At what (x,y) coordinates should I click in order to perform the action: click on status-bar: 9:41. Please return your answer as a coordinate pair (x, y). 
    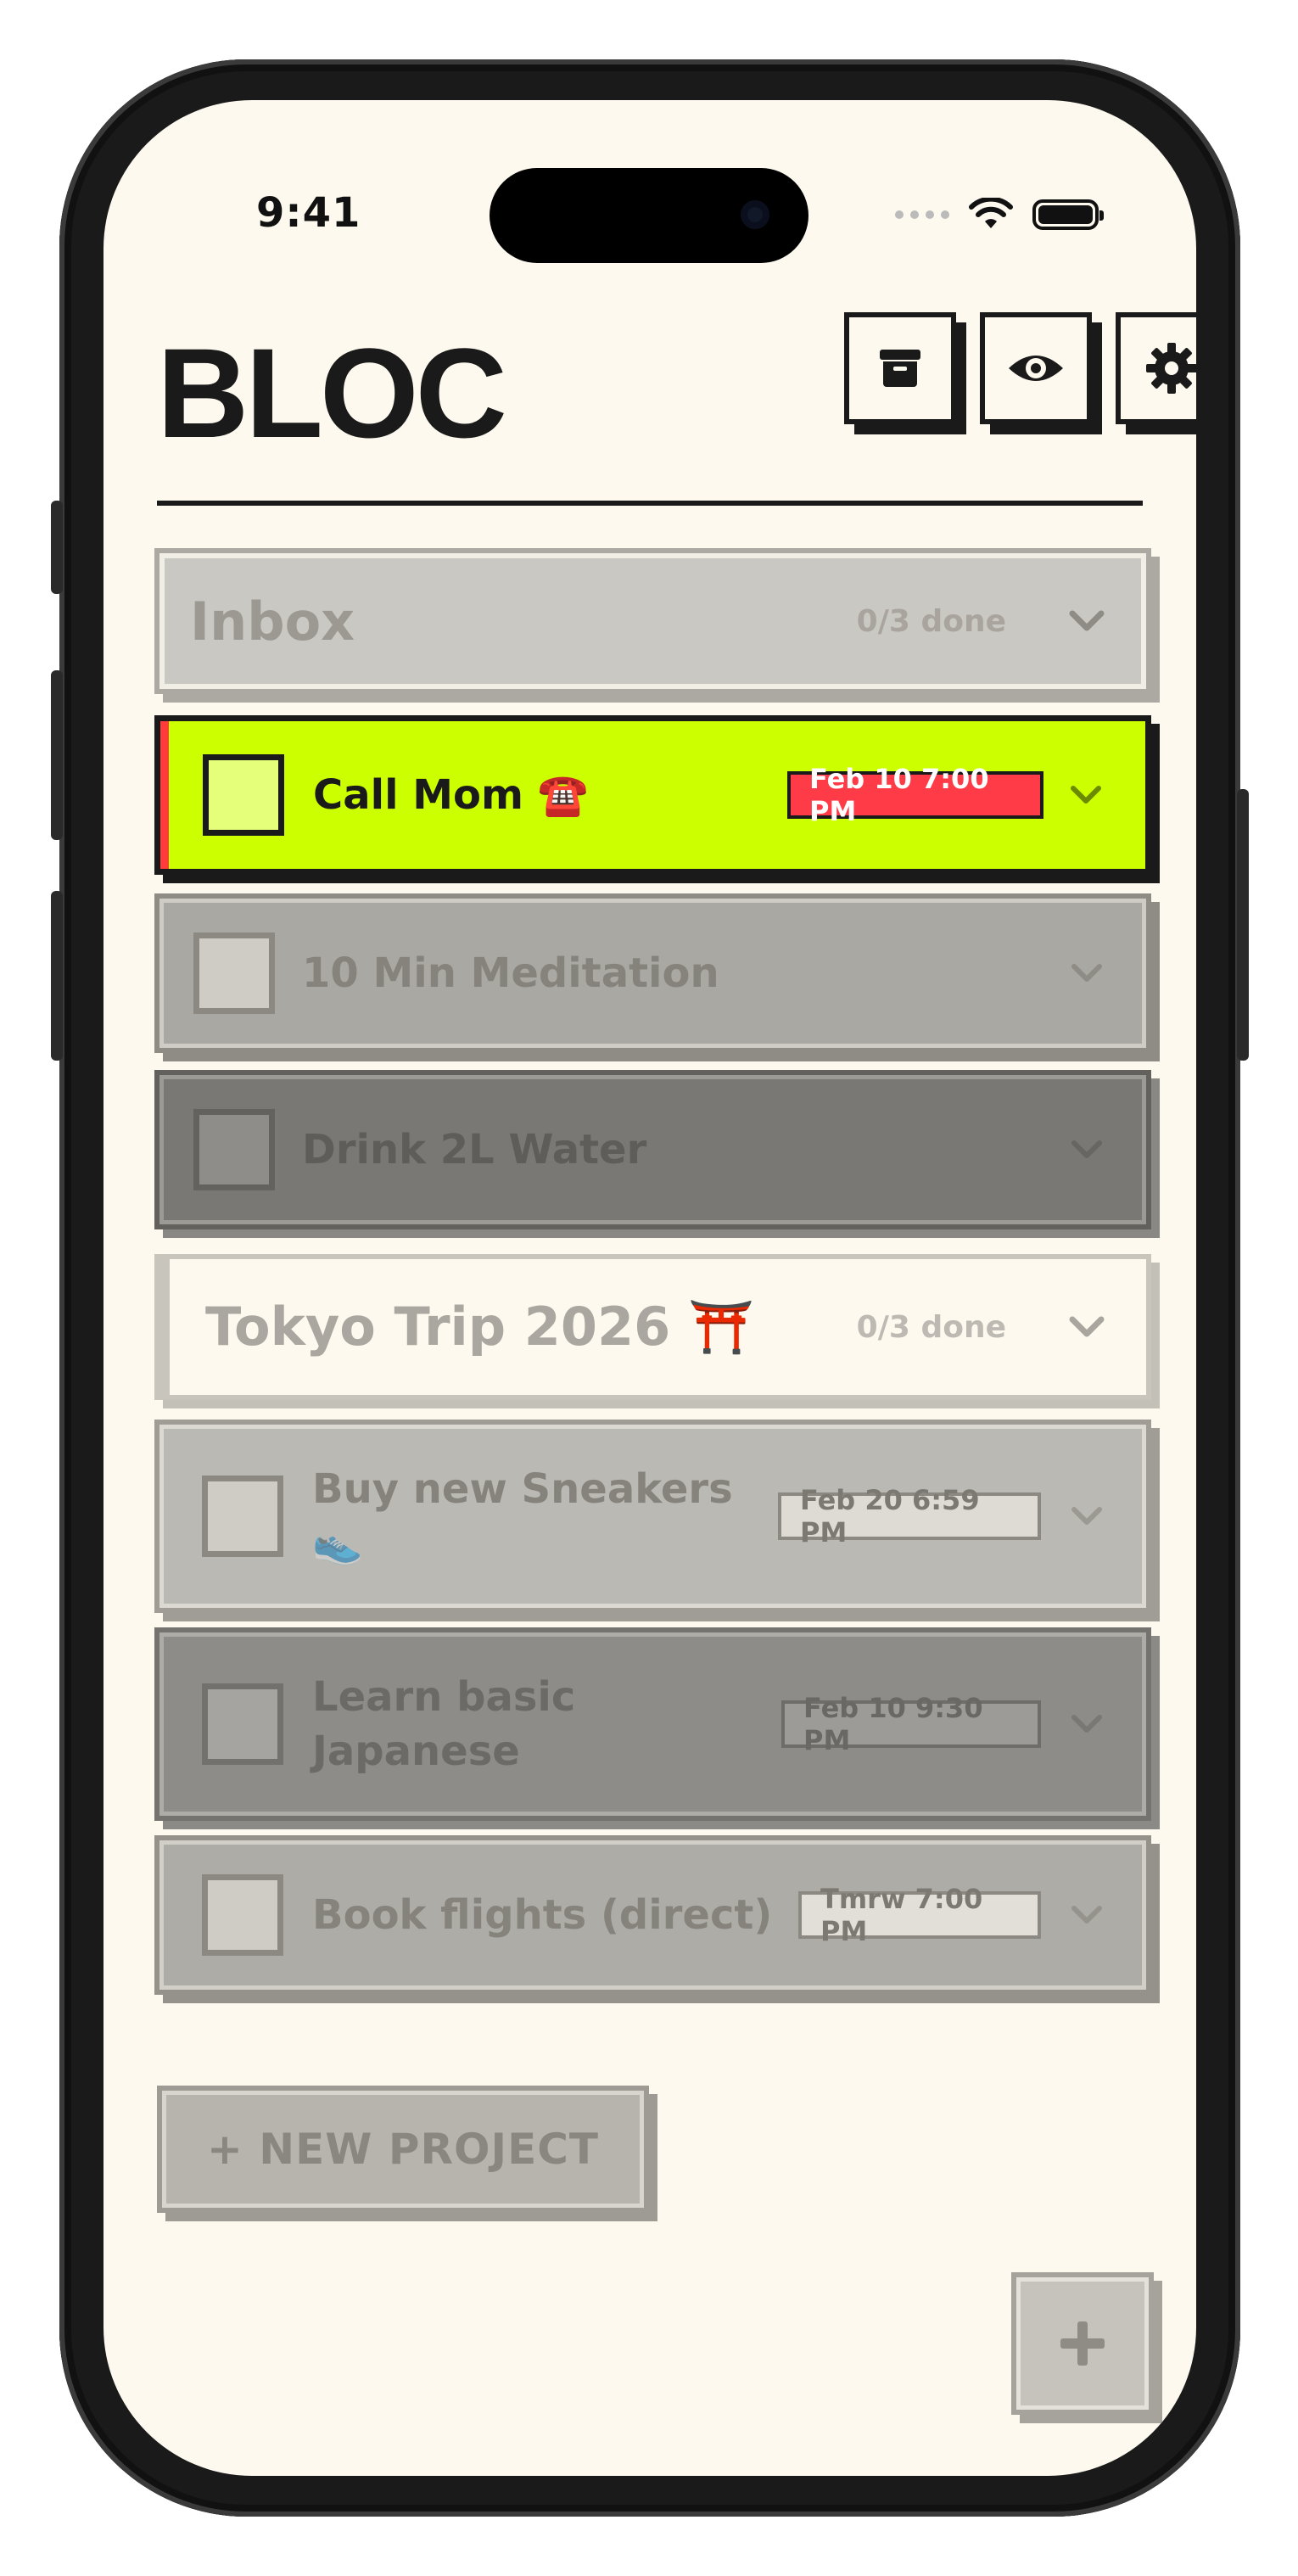
    Looking at the image, I should click on (650, 185).